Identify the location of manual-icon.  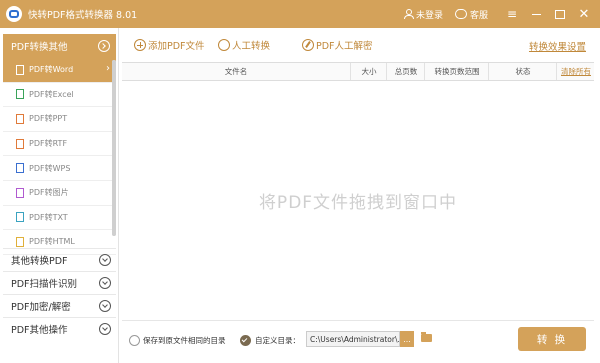
(224, 45).